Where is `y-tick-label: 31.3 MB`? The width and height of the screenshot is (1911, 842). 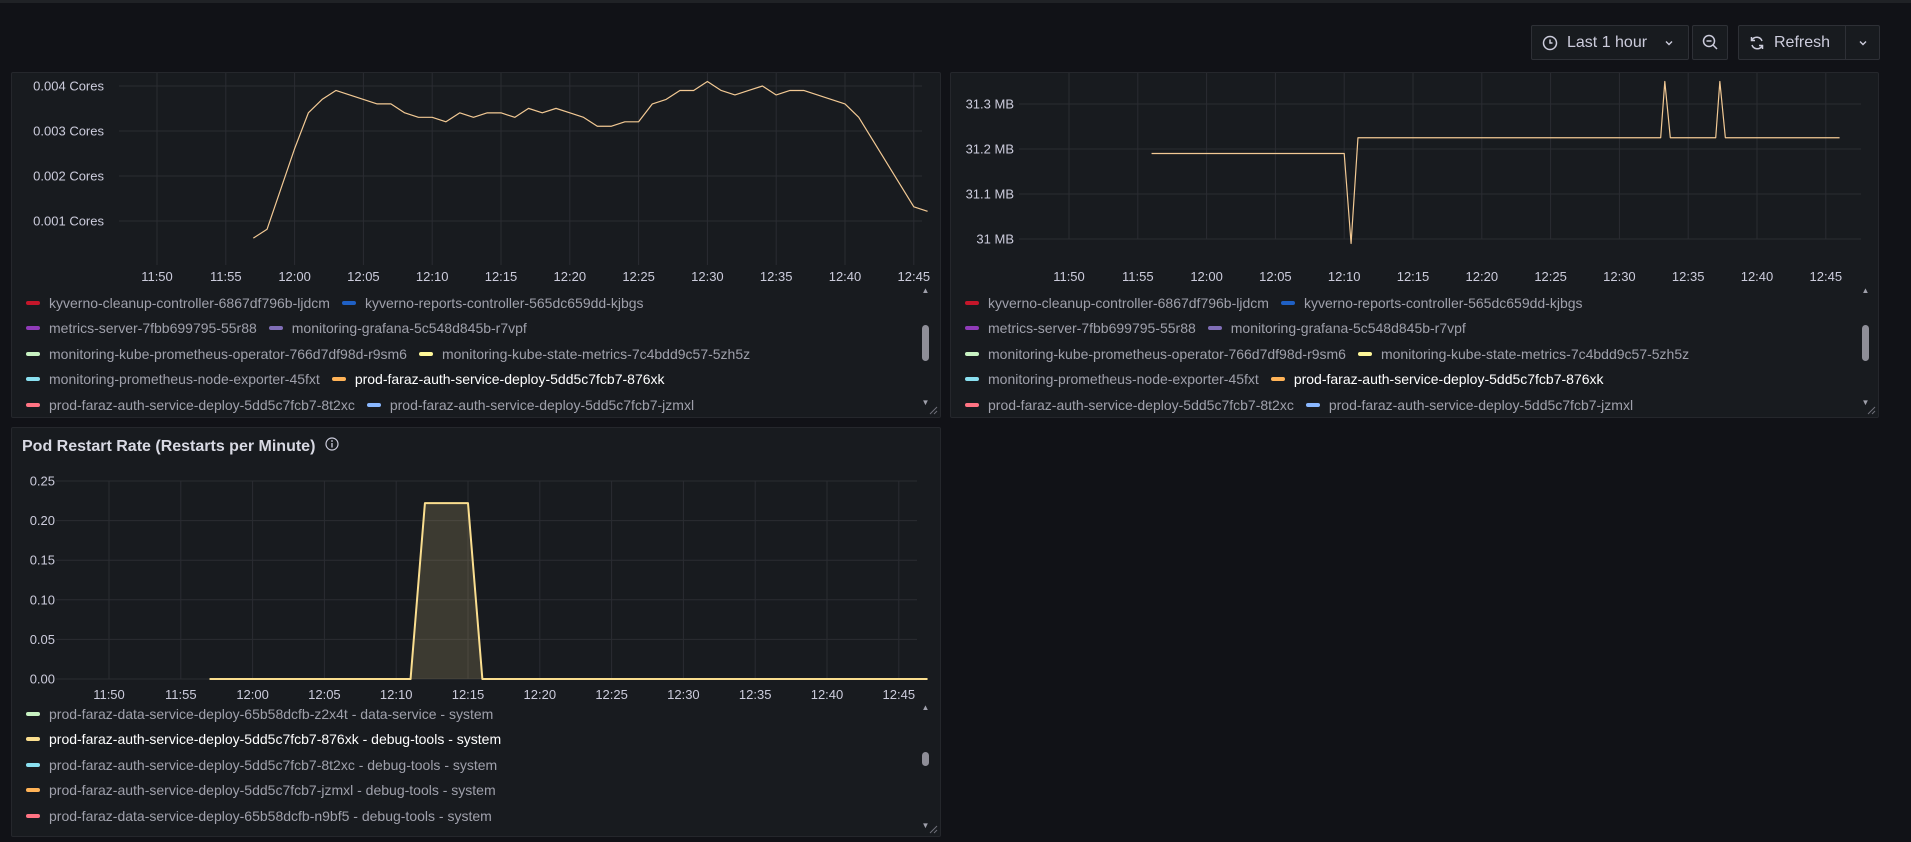
y-tick-label: 31.3 MB is located at coordinates (990, 104).